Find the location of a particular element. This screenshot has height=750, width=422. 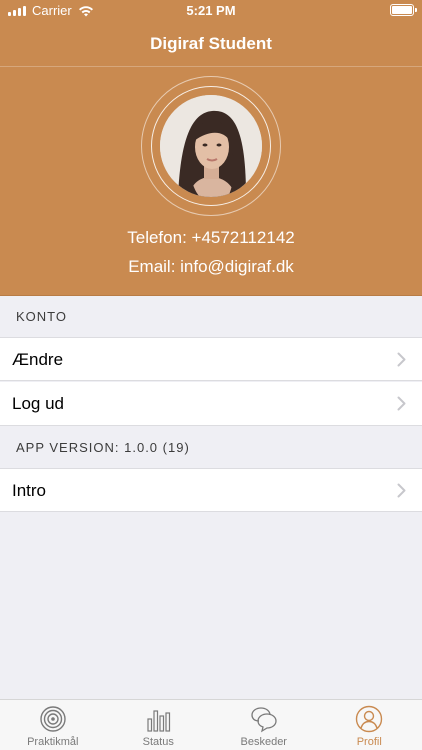

tab-beskeder: Beskeder is located at coordinates (264, 725).